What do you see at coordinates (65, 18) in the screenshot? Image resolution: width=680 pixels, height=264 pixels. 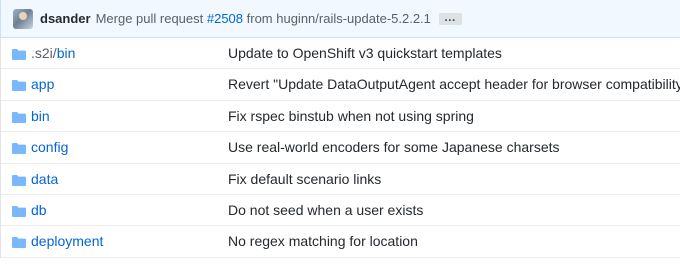 I see `commit-author-link: dsander` at bounding box center [65, 18].